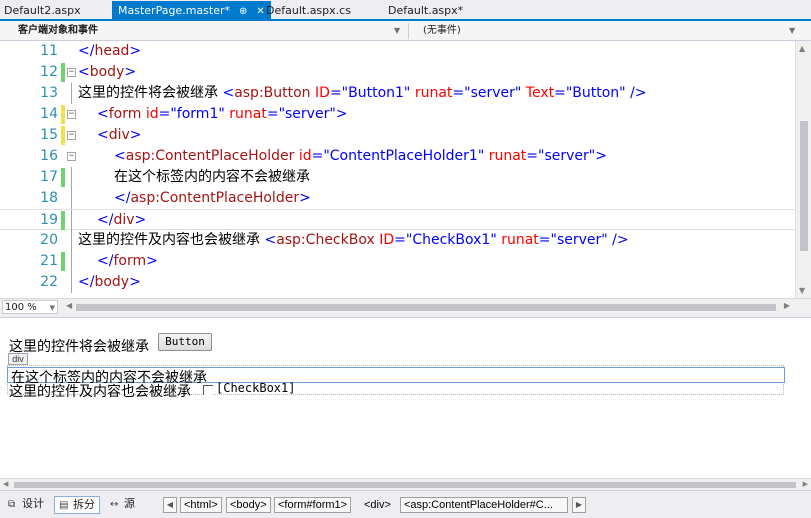 This screenshot has height=518, width=811. What do you see at coordinates (201, 505) in the screenshot?
I see `breadcrumb-html: <html>` at bounding box center [201, 505].